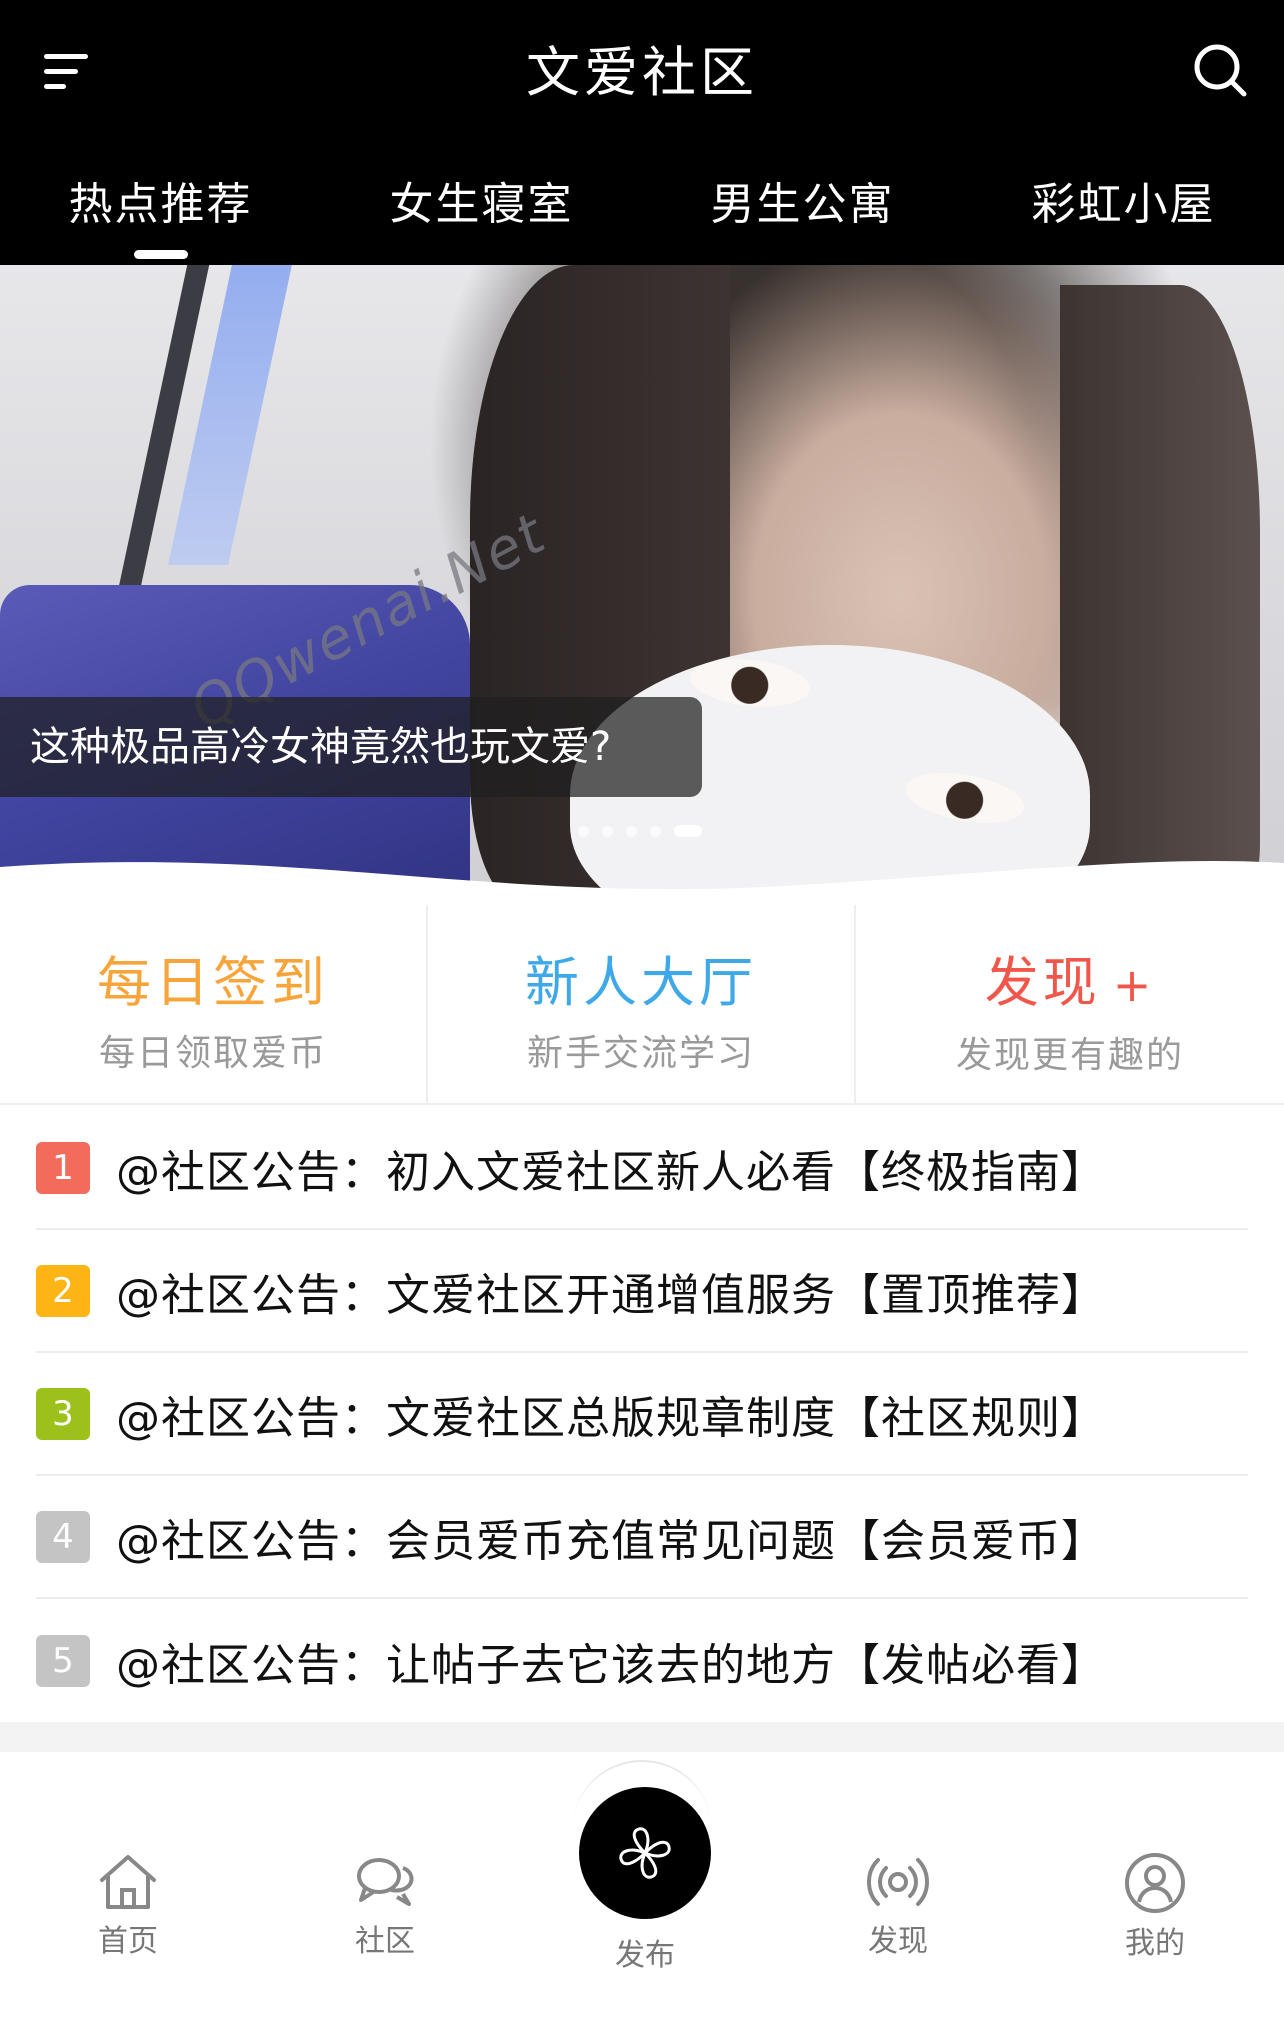 The image size is (1284, 2029). I want to click on tab-label: 彩虹小屋, so click(1123, 204).